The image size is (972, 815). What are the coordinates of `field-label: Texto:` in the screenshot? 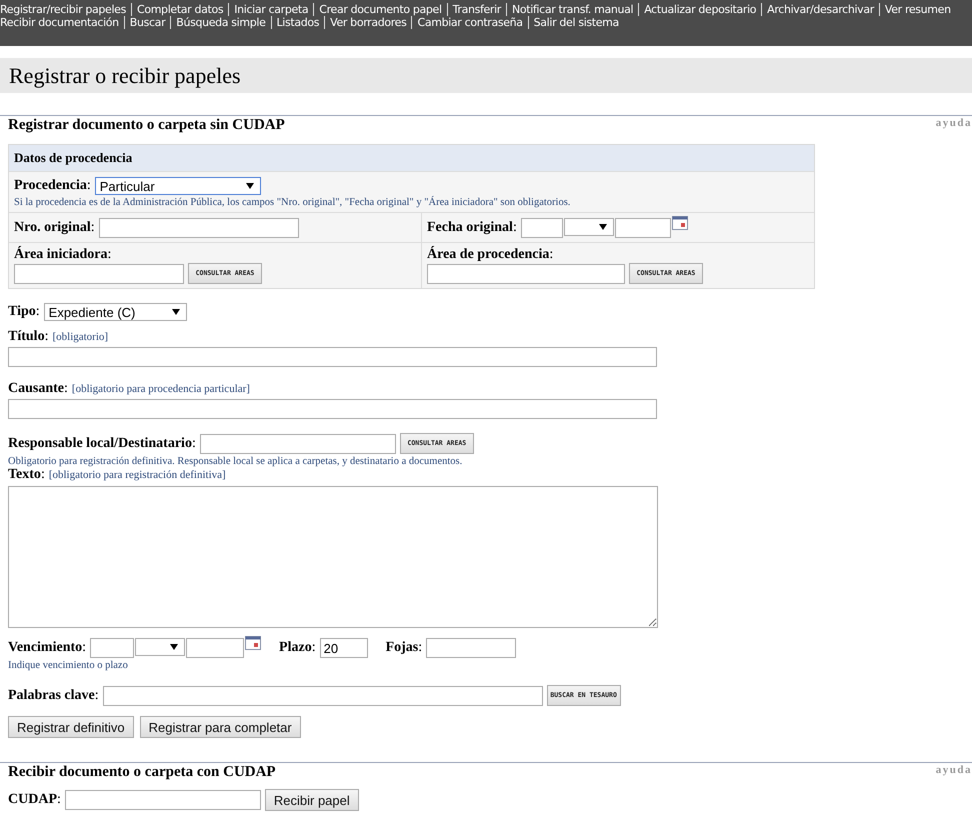 It's located at (26, 475).